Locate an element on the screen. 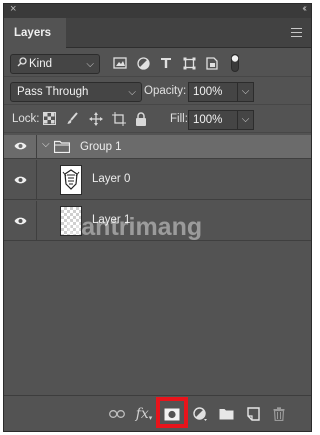 This screenshot has width=320, height=435. filter-kind-select: Kind ⌵ is located at coordinates (55, 64).